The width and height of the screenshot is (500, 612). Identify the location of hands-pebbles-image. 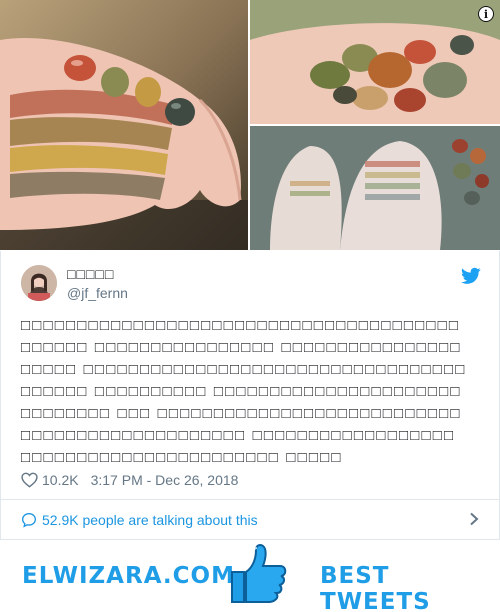
(375, 188).